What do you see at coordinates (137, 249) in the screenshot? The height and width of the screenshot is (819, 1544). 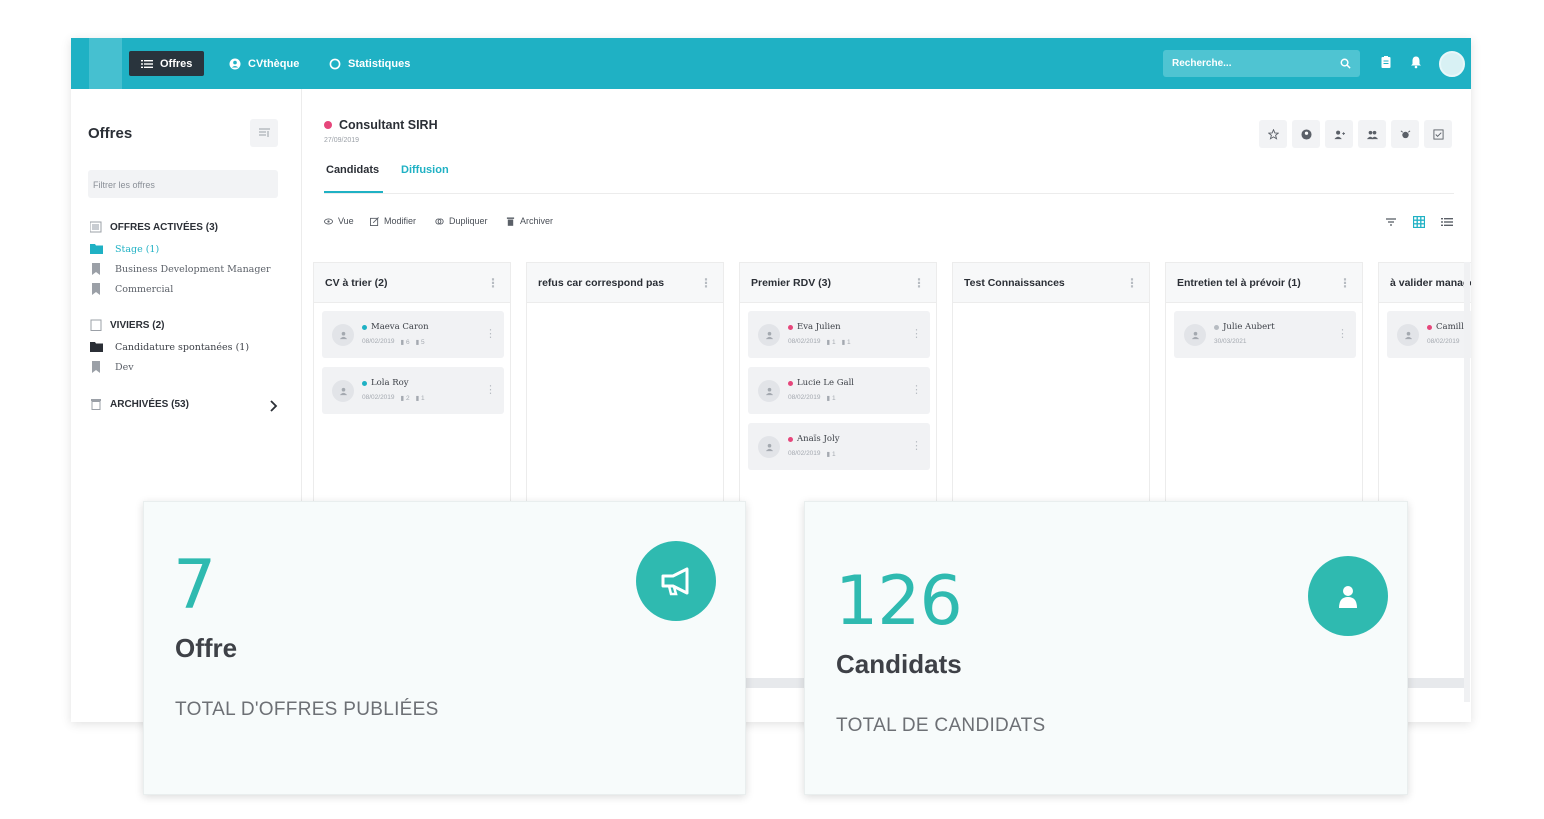 I see `sidebar-item-label: Stage (1)` at bounding box center [137, 249].